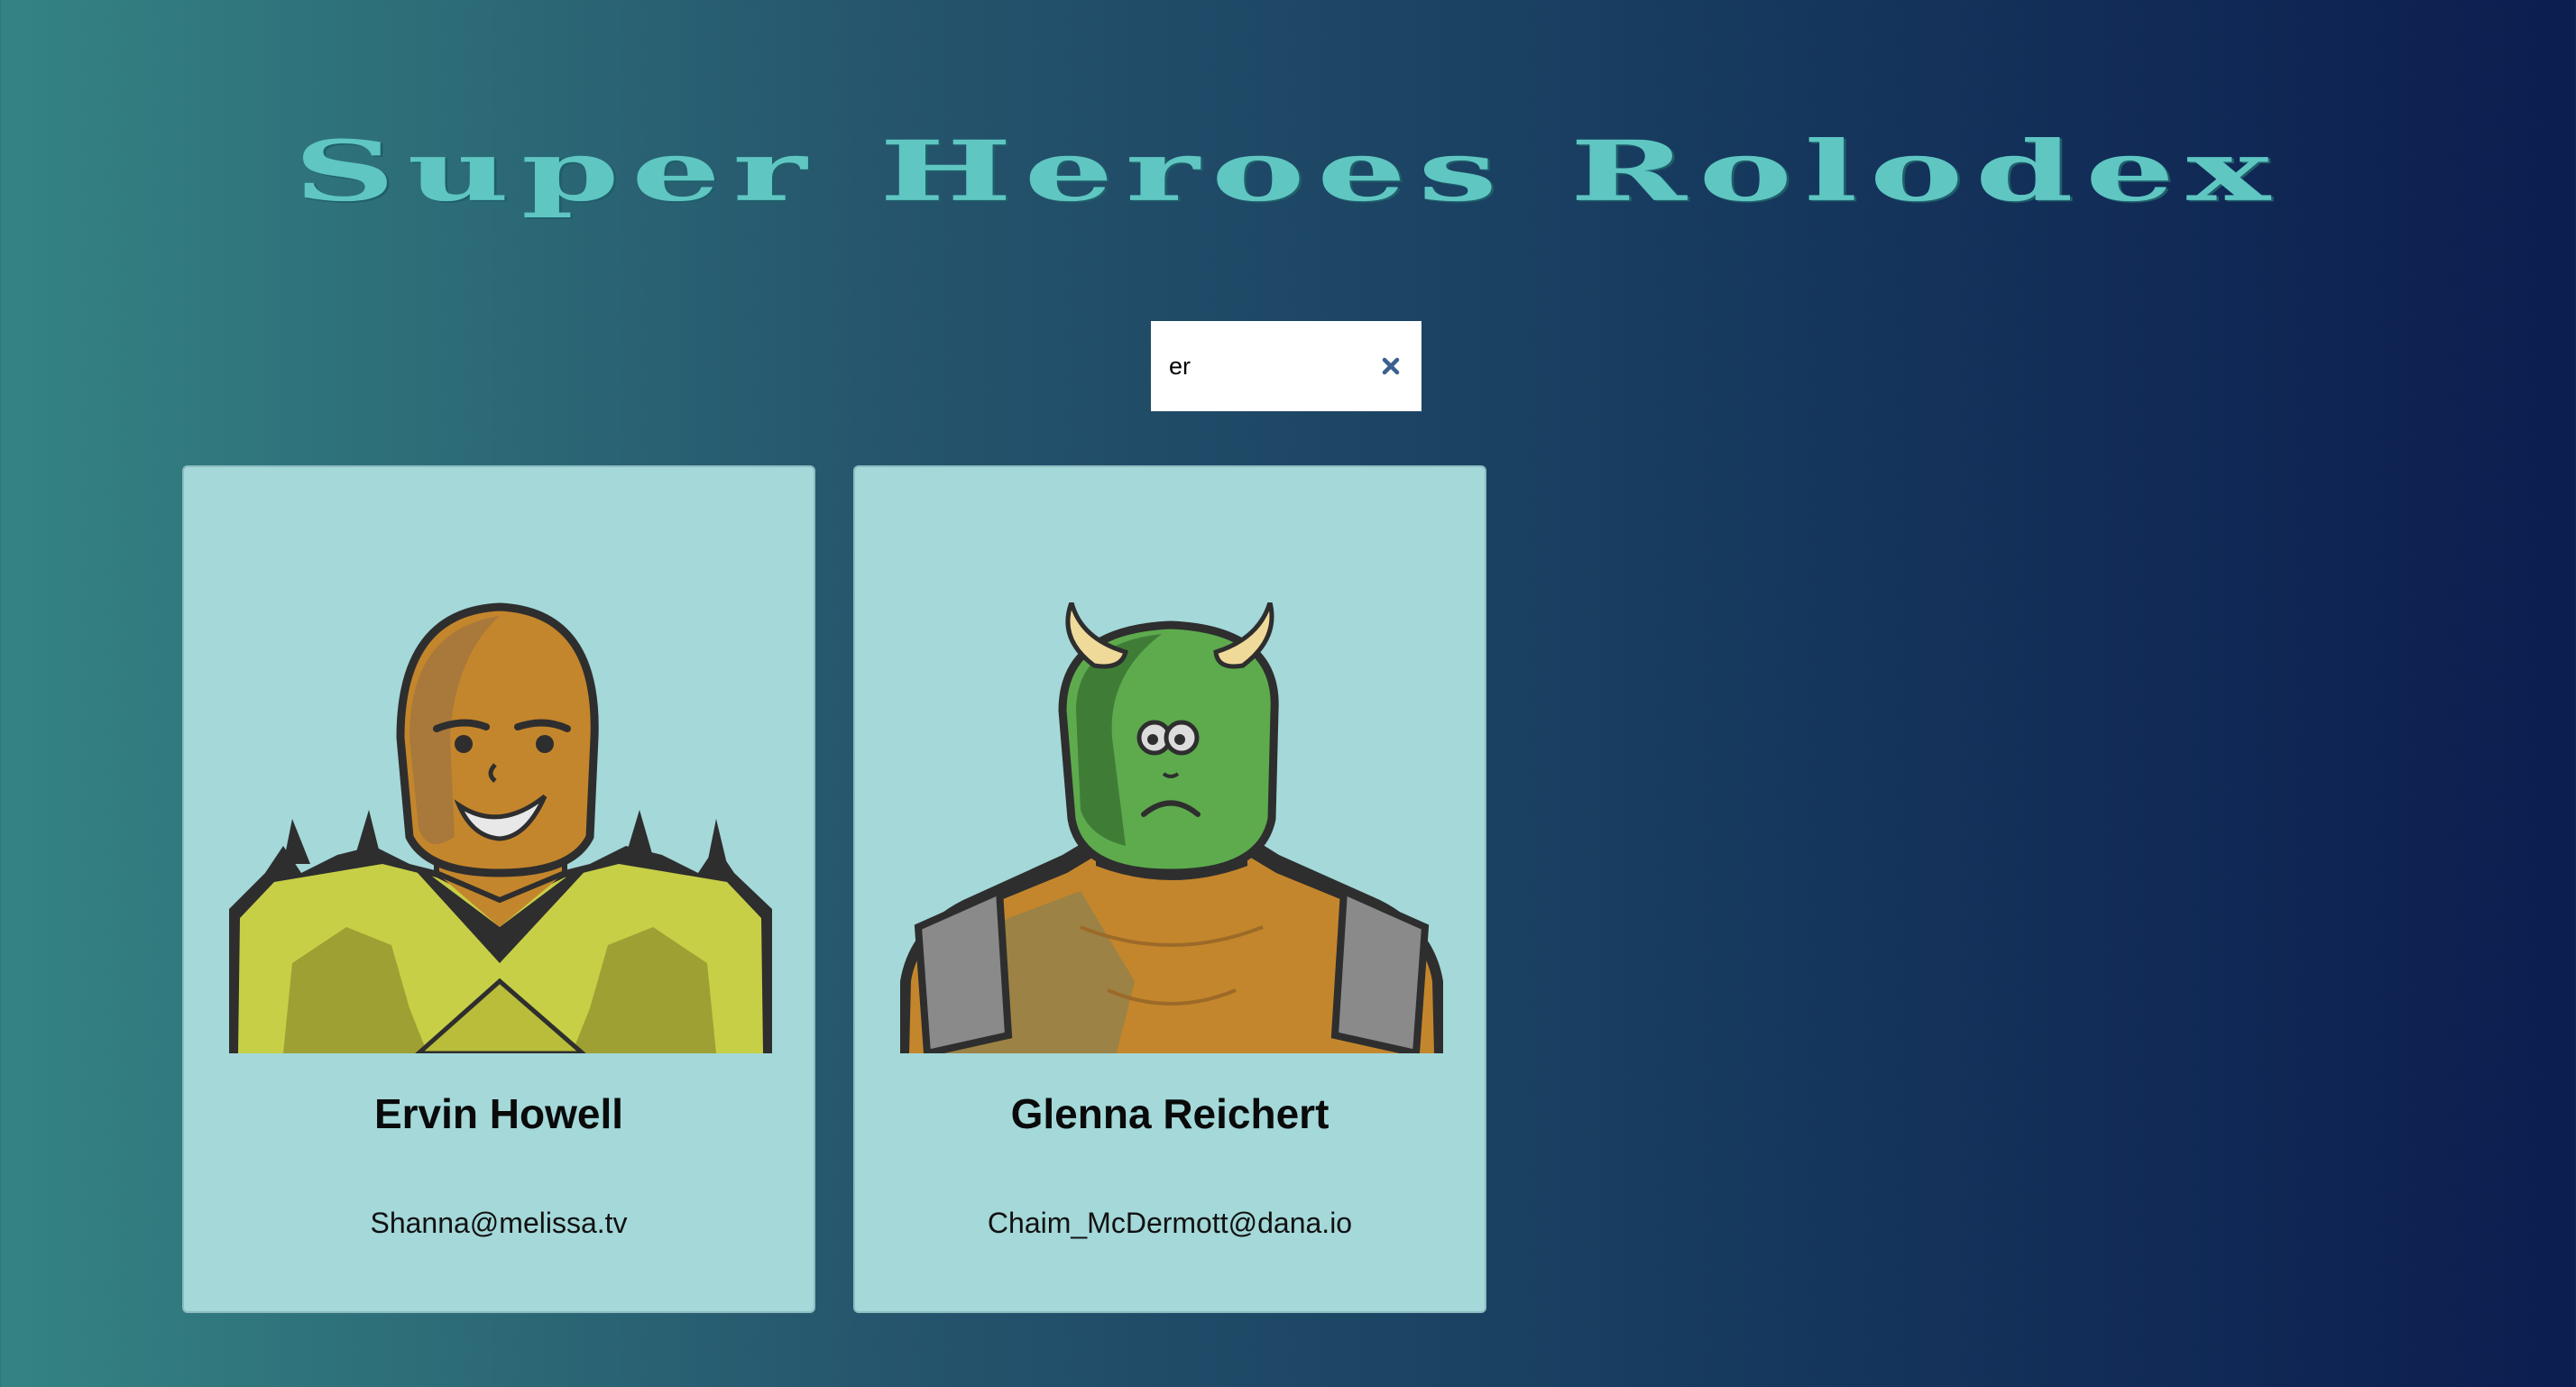  What do you see at coordinates (1288, 171) in the screenshot?
I see `page-title: Super Heroes Rolodex` at bounding box center [1288, 171].